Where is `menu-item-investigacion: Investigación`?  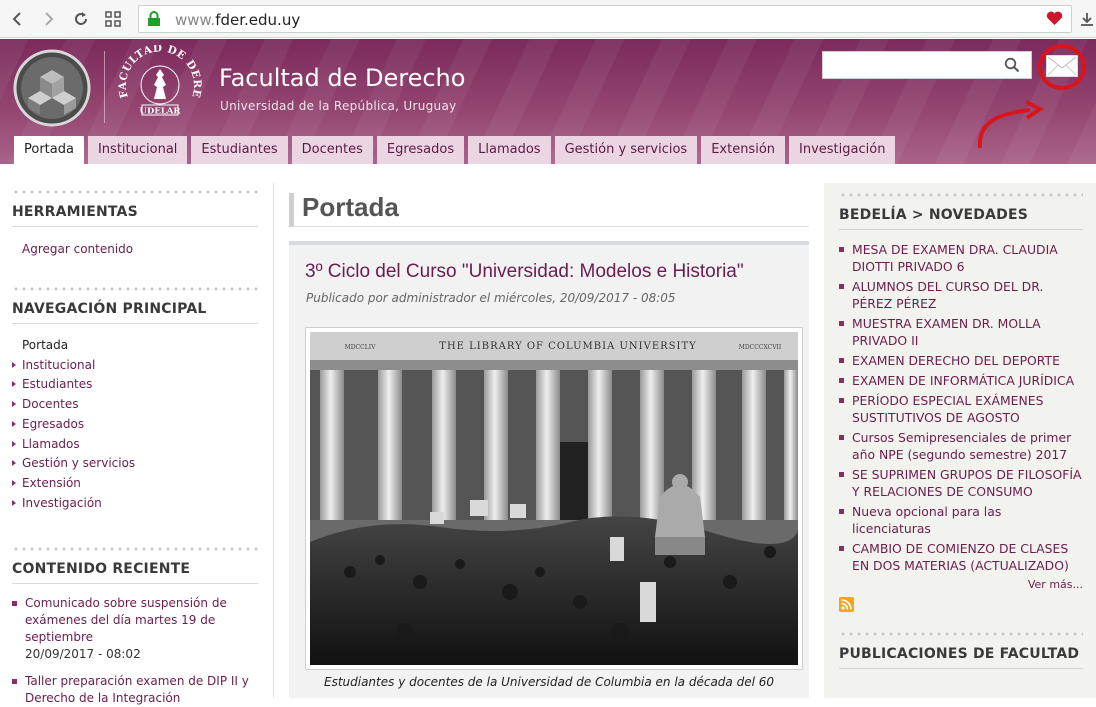 menu-item-investigacion: Investigación is located at coordinates (842, 150).